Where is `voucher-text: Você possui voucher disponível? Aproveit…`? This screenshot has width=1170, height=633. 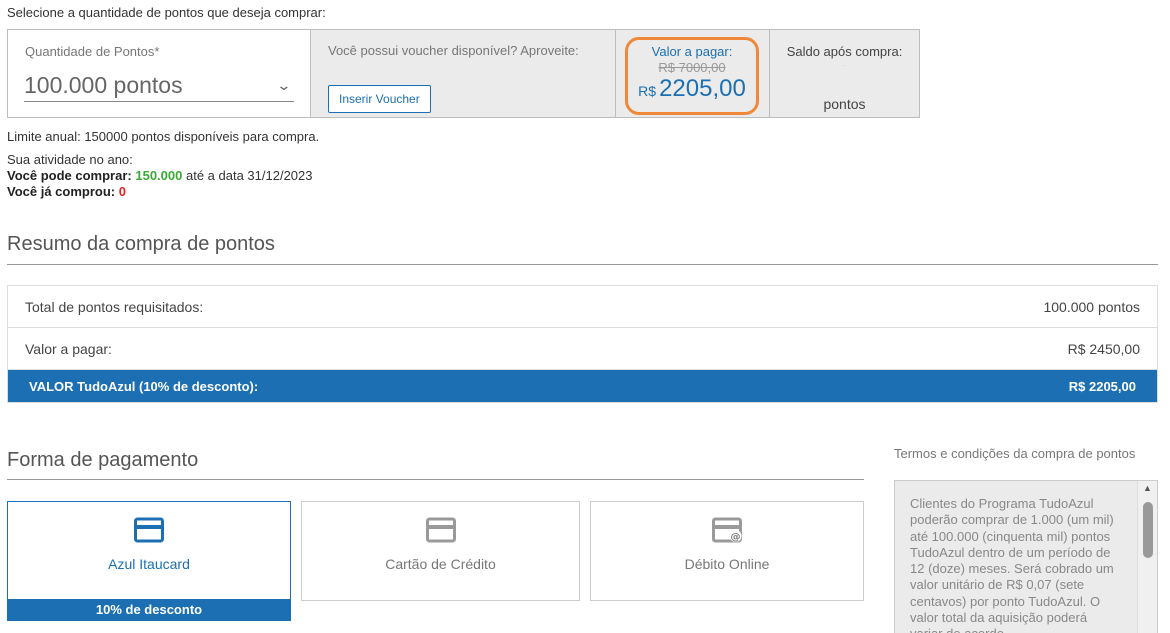 voucher-text: Você possui voucher disponível? Aproveit… is located at coordinates (453, 50).